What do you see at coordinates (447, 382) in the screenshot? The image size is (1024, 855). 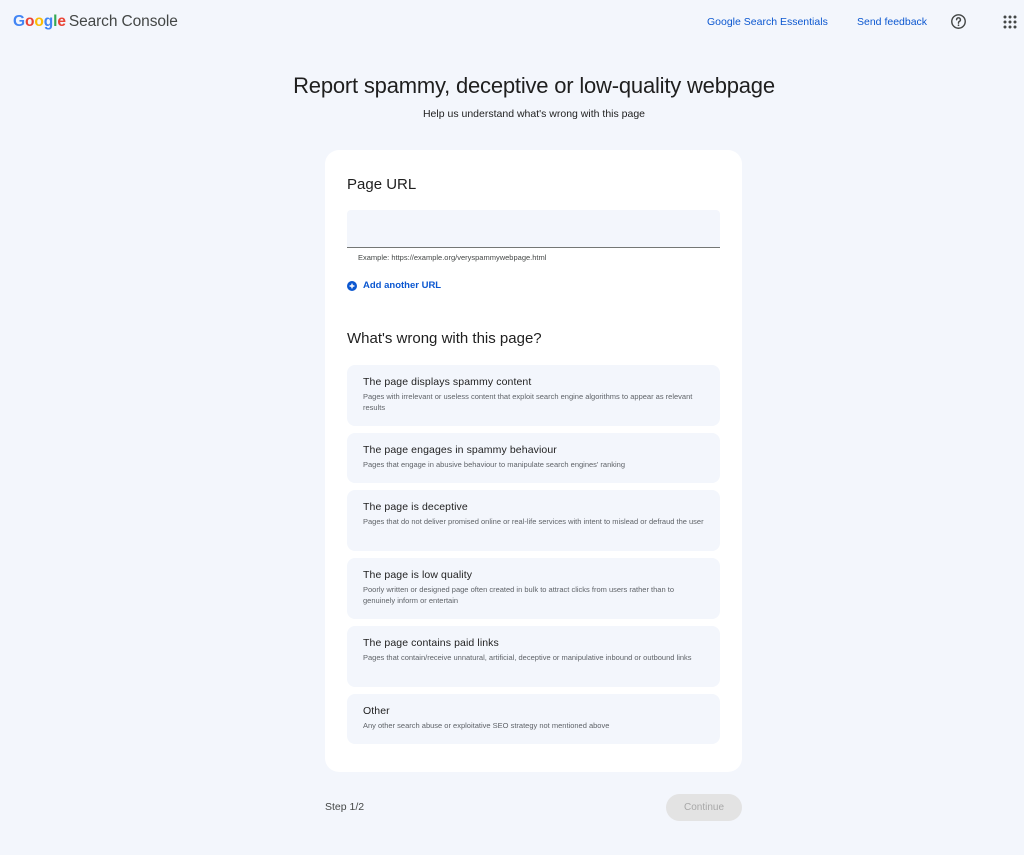 I see `option-title: The page displays spammy content` at bounding box center [447, 382].